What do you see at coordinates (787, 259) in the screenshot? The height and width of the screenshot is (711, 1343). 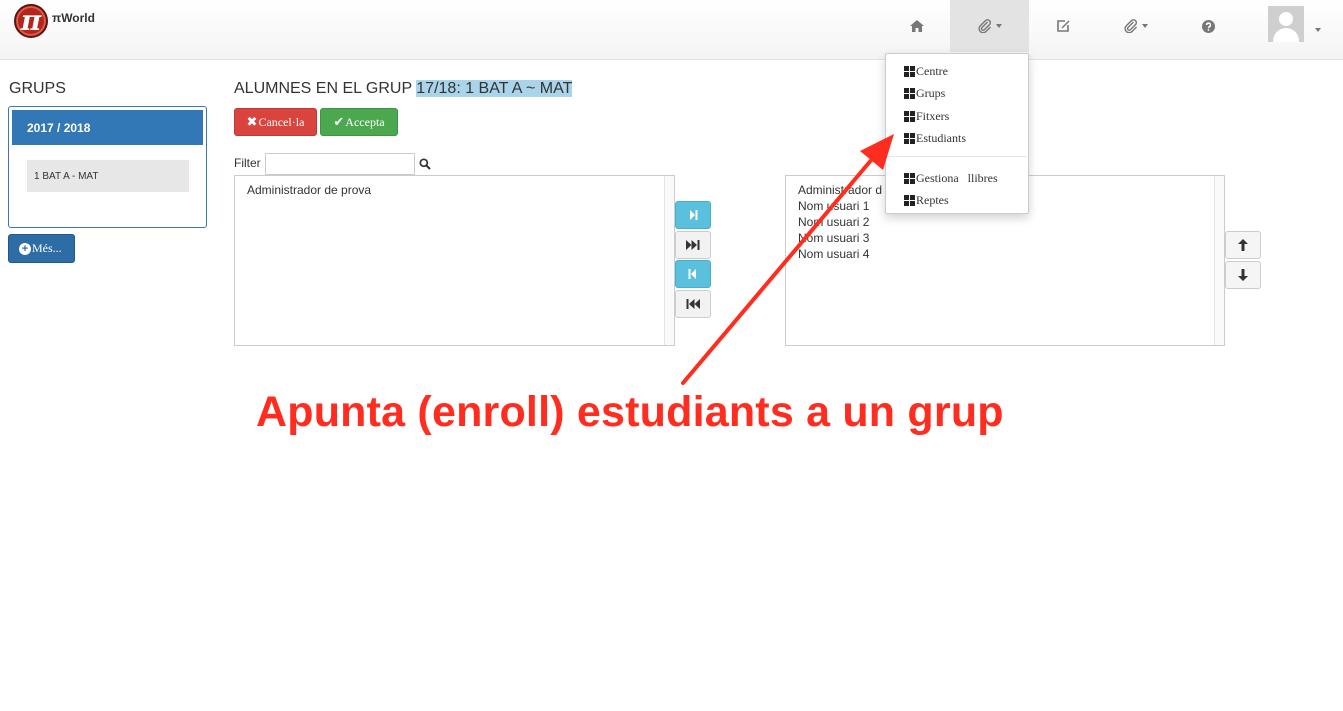 I see `annotation-arrow` at bounding box center [787, 259].